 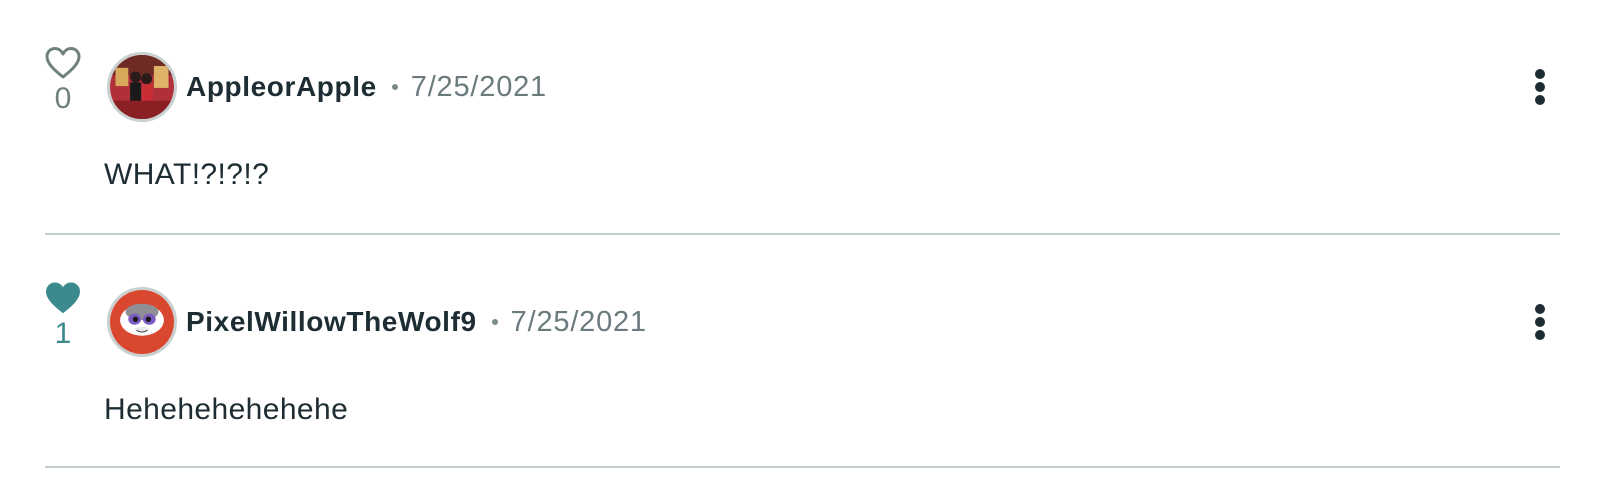 I want to click on comment-text: Hehehehehehehe, so click(x=226, y=409).